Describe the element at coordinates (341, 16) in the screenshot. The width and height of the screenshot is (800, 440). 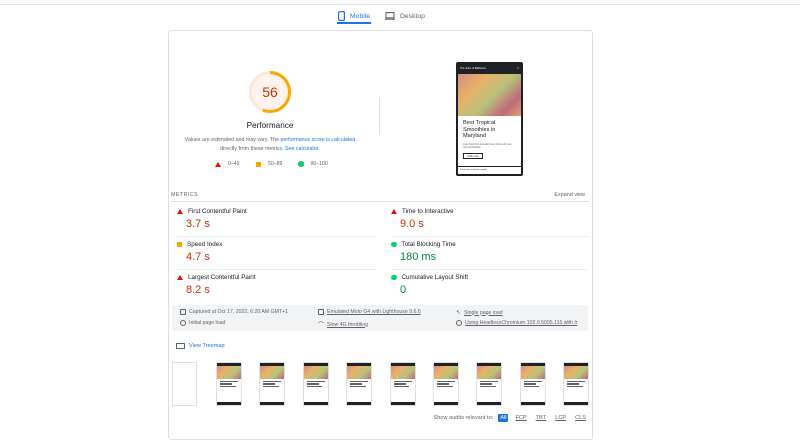
I see `mobile-icon` at that location.